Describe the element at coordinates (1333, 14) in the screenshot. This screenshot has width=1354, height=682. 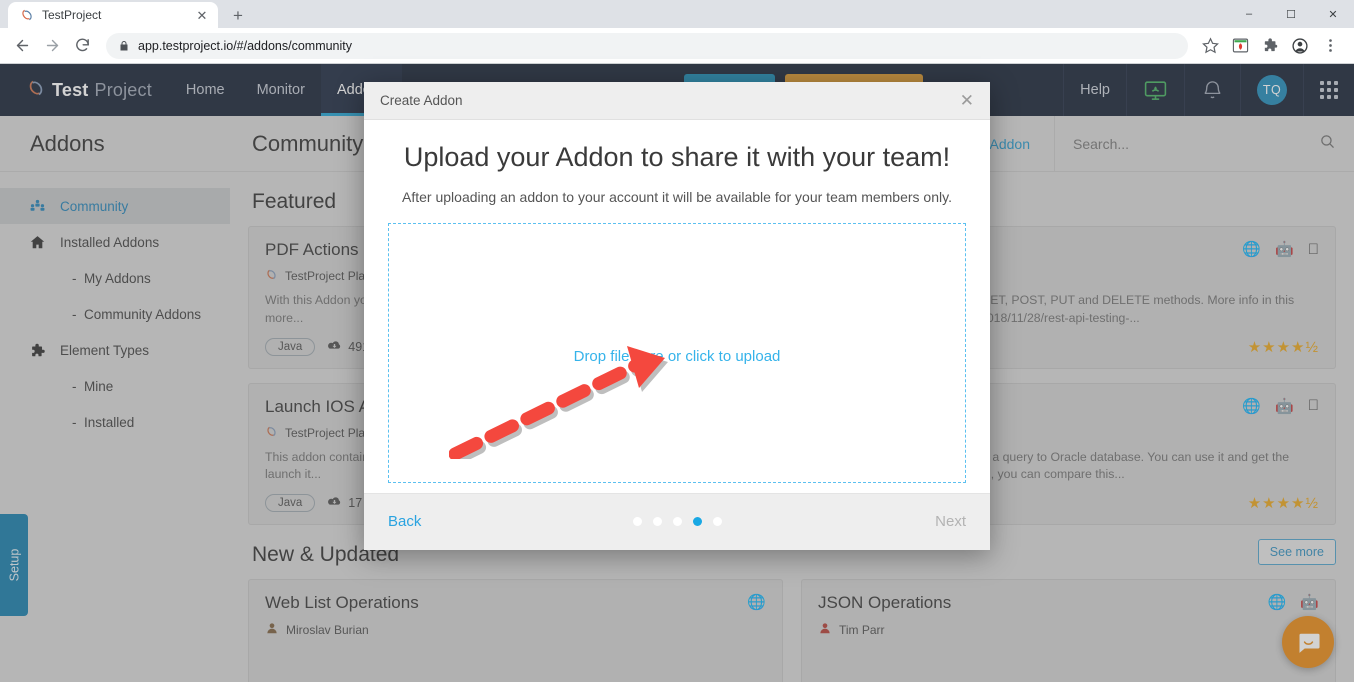
I see `close-window-icon: ✕` at that location.